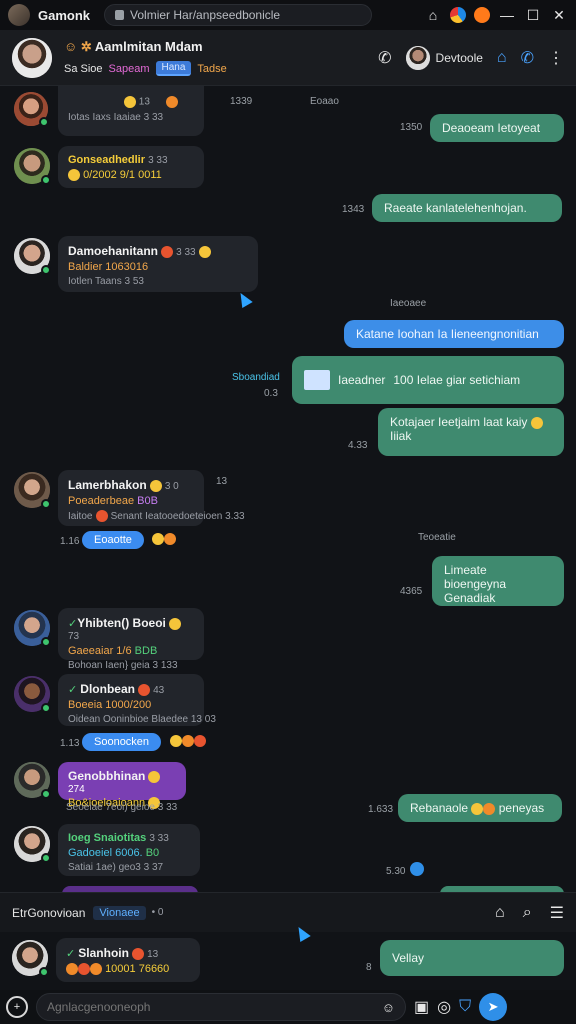  I want to click on sticker-icon: ▣, so click(421, 1007).